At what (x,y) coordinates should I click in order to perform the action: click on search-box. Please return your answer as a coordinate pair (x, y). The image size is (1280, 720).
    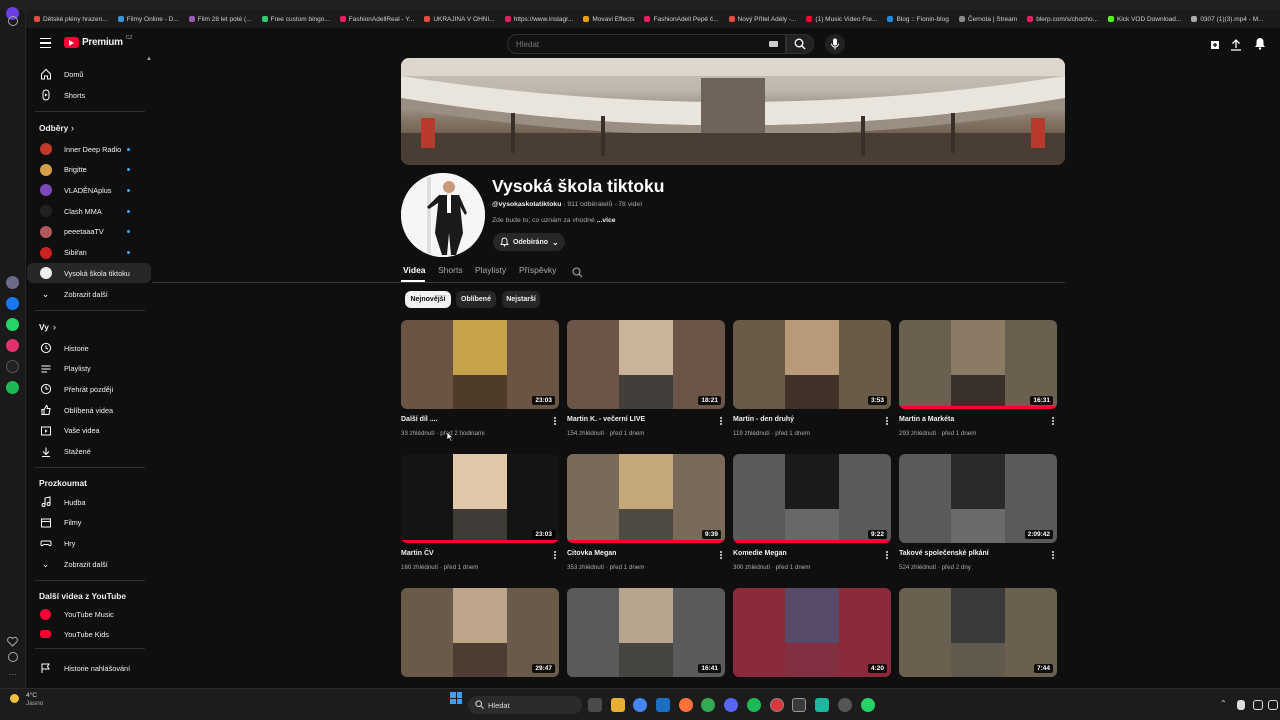
    Looking at the image, I should click on (646, 44).